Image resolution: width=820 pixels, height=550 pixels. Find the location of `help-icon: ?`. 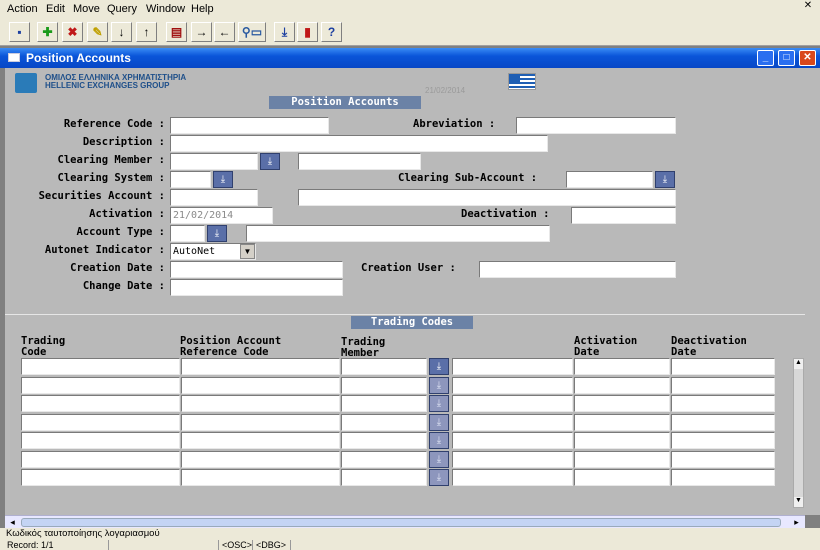

help-icon: ? is located at coordinates (331, 32).